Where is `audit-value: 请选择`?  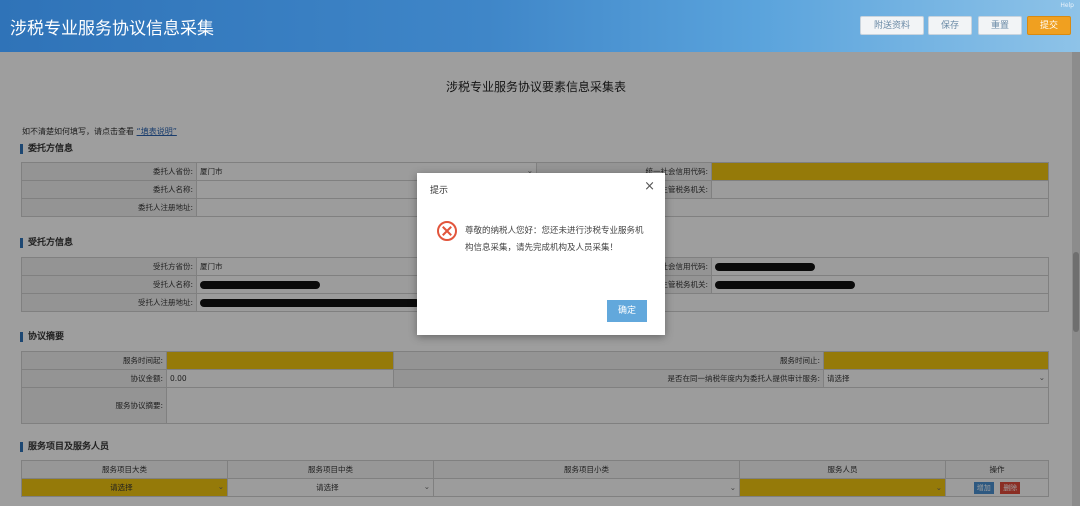
audit-value: 请选择 is located at coordinates (838, 378).